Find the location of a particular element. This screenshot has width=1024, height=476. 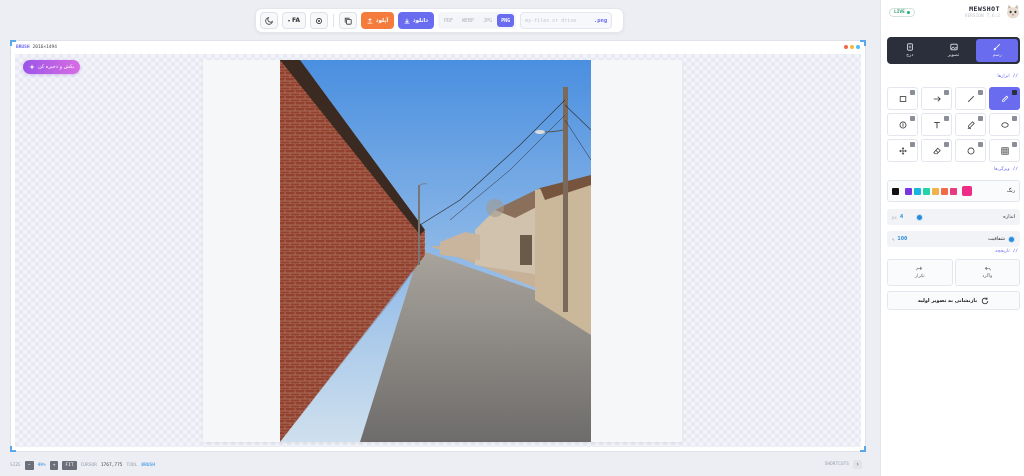

frame-corner-tl is located at coordinates (13, 43).